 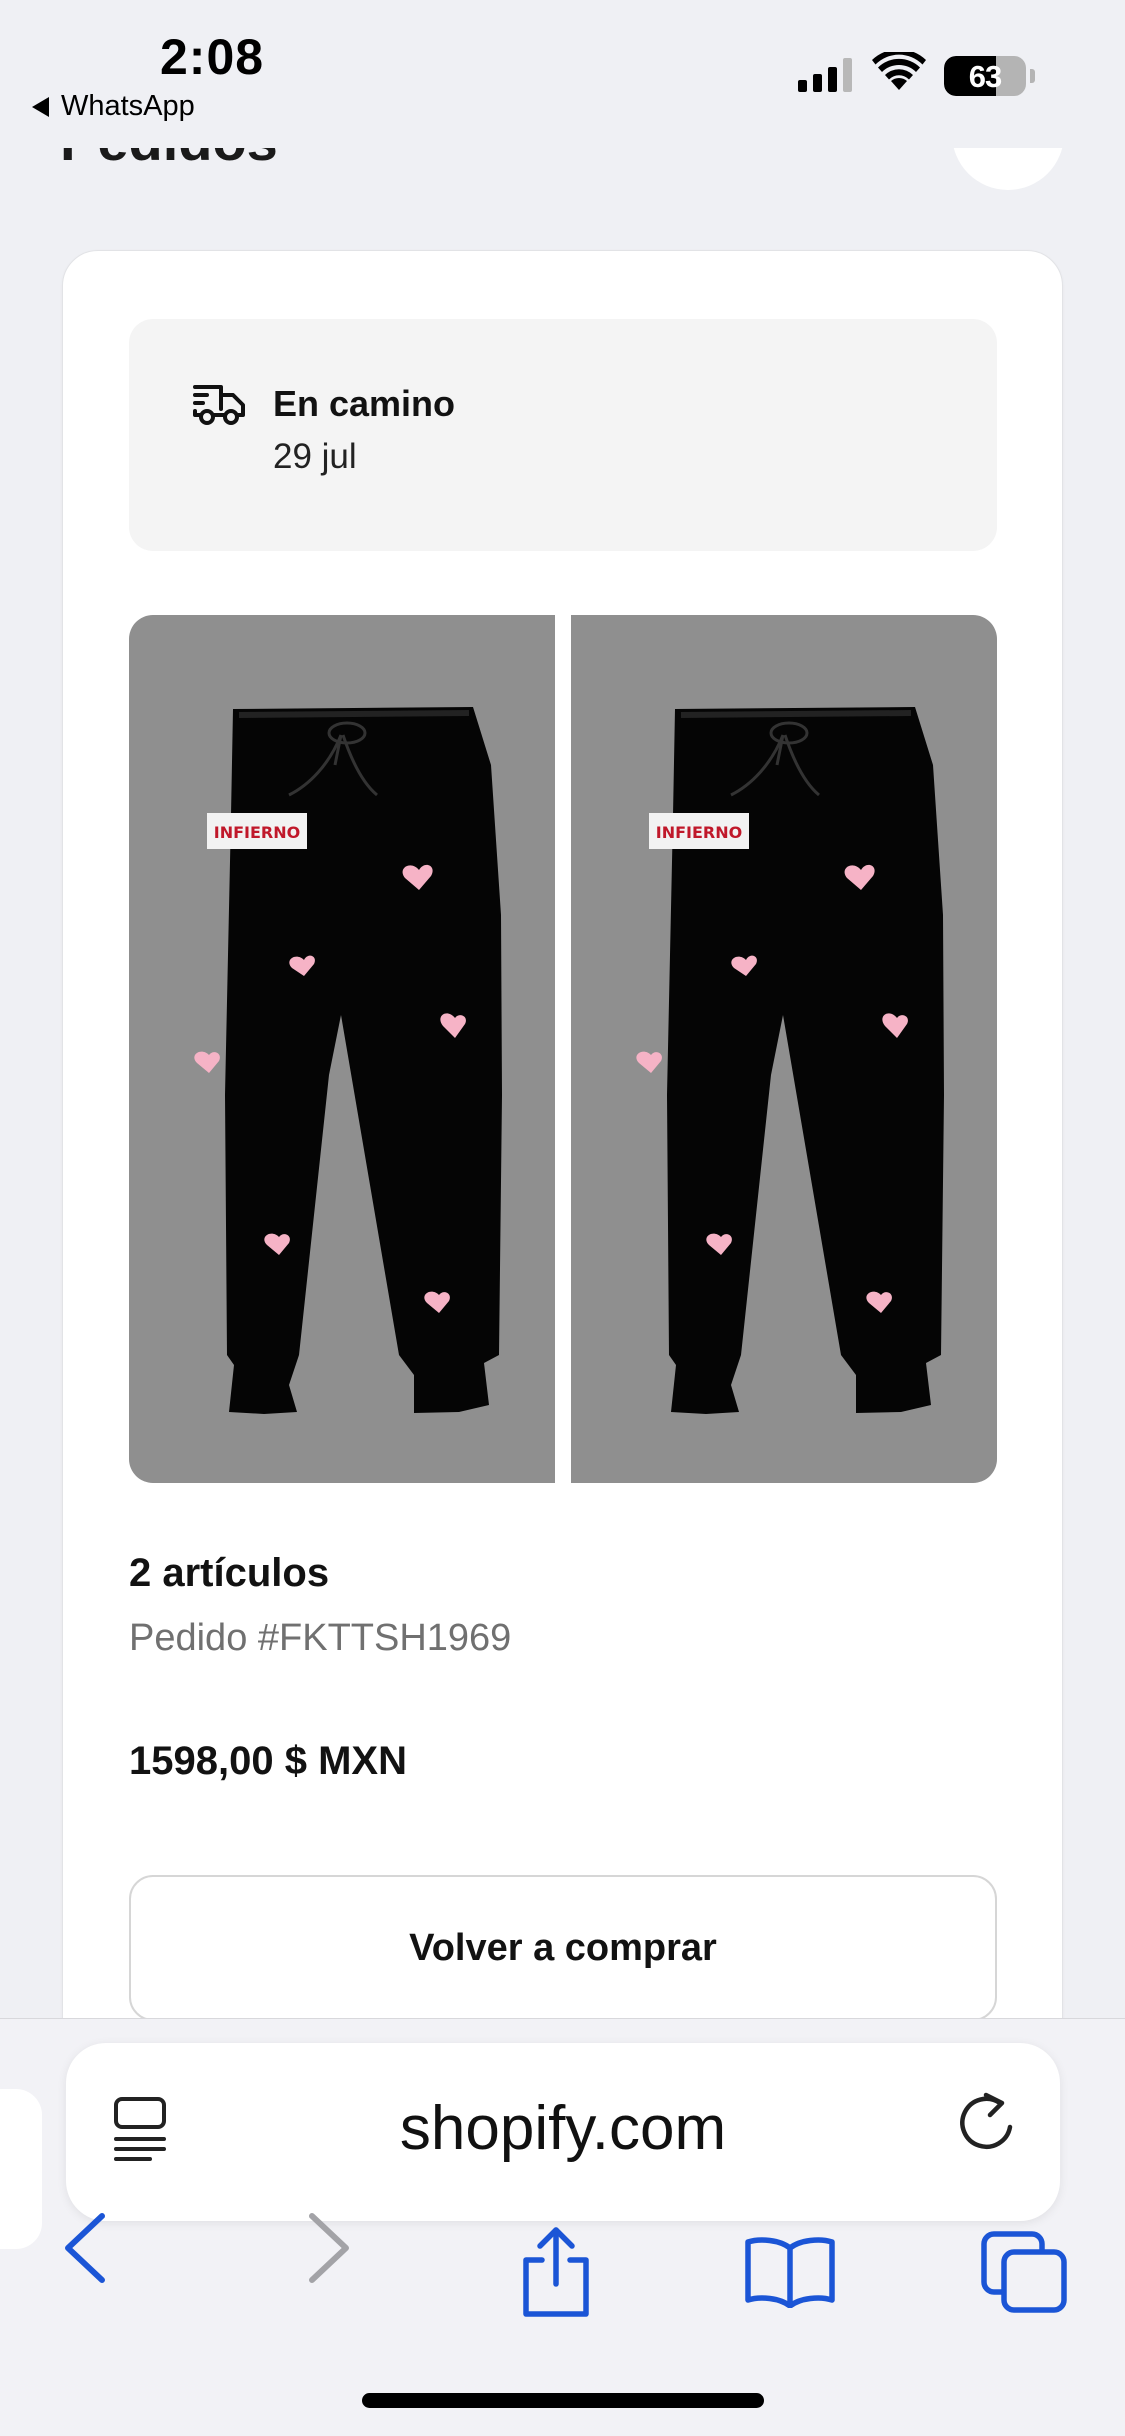 I want to click on header-action-button, so click(x=1008, y=169).